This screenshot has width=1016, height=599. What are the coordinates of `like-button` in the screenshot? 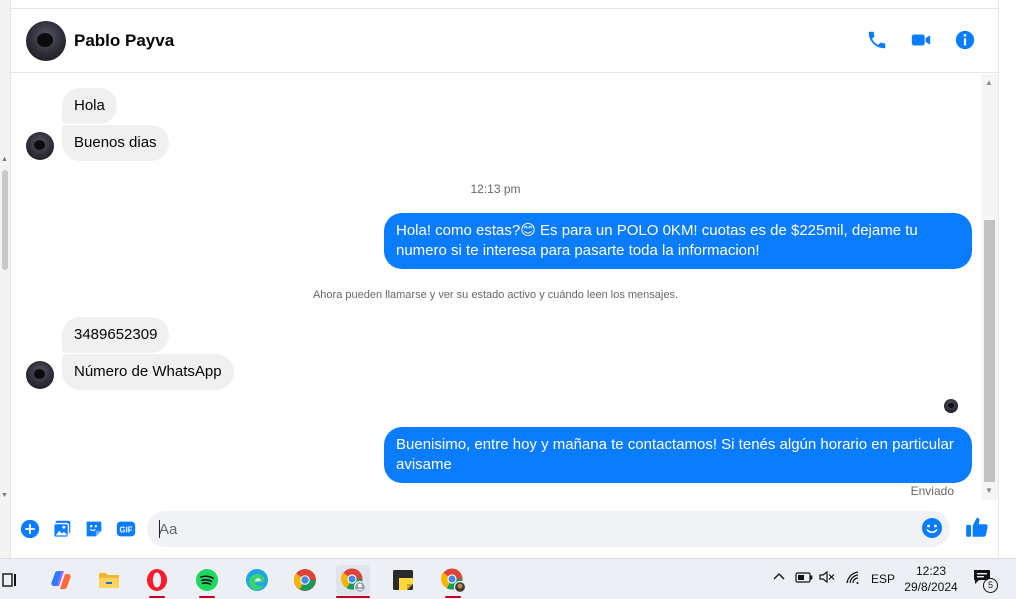 It's located at (978, 528).